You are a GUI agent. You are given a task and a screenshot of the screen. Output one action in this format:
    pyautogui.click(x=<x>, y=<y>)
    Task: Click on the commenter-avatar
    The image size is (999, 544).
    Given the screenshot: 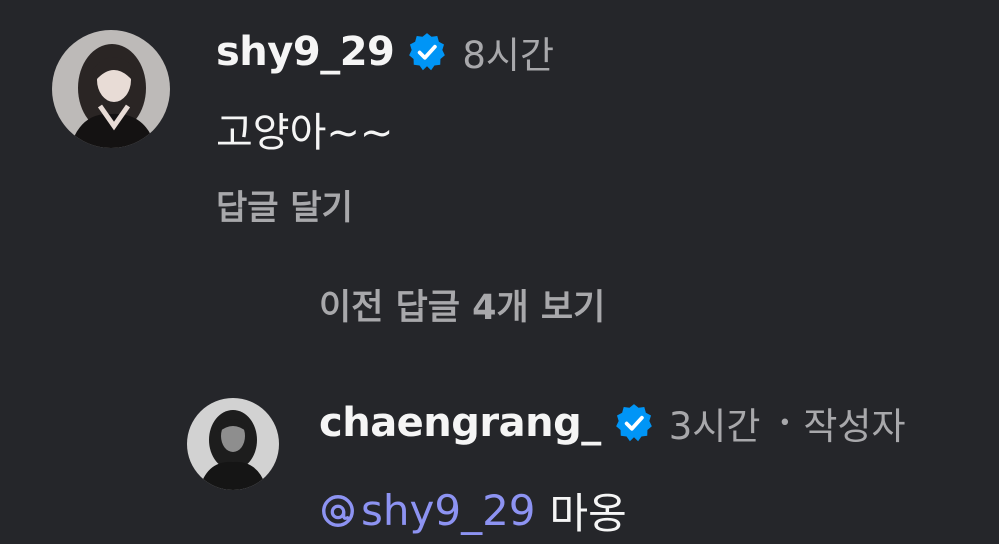 What is the action you would take?
    pyautogui.click(x=111, y=89)
    